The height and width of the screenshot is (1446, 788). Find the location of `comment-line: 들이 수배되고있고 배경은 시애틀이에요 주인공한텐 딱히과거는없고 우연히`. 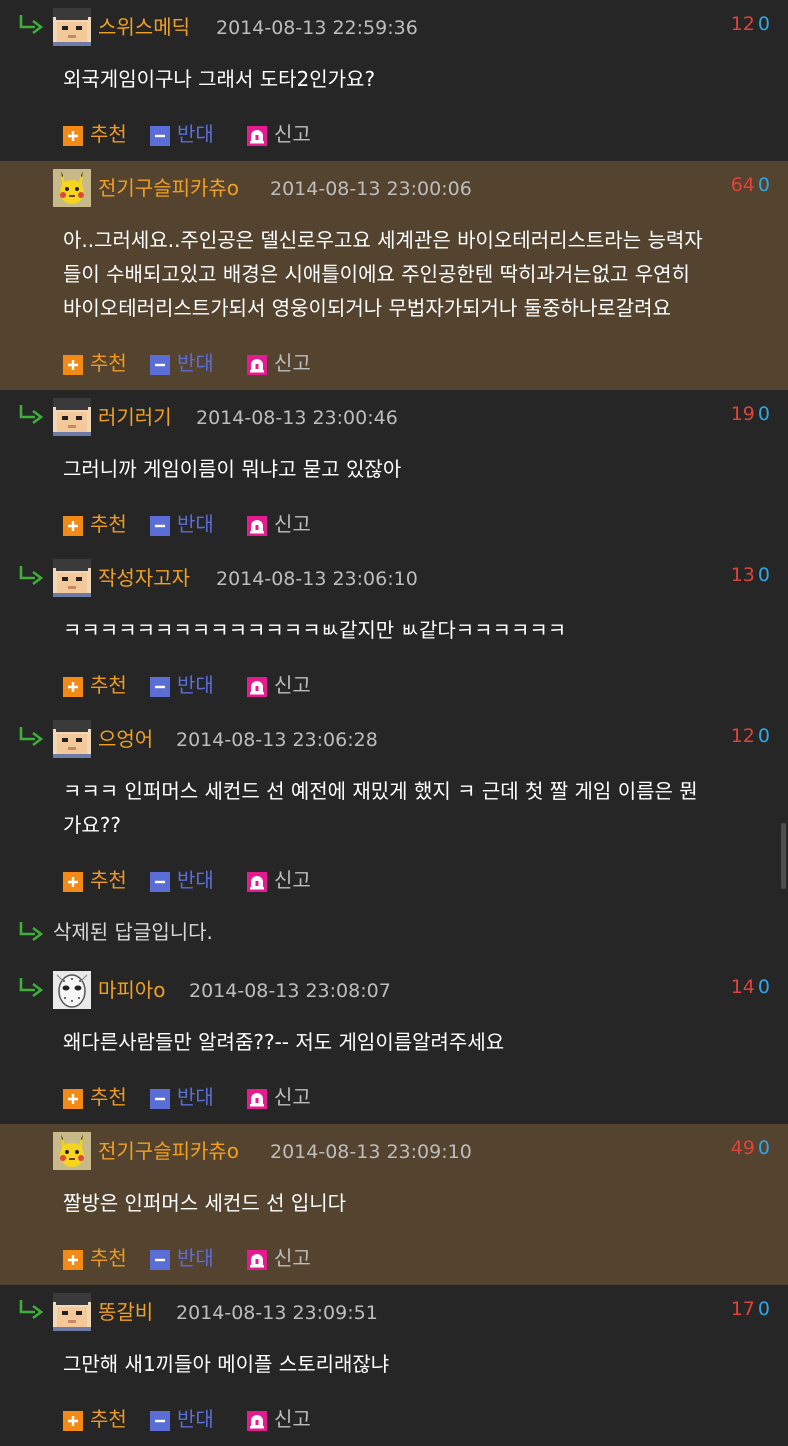

comment-line: 들이 수배되고있고 배경은 시애틀이에요 주인공한텐 딱히과거는없고 우연히 is located at coordinates (376, 274).